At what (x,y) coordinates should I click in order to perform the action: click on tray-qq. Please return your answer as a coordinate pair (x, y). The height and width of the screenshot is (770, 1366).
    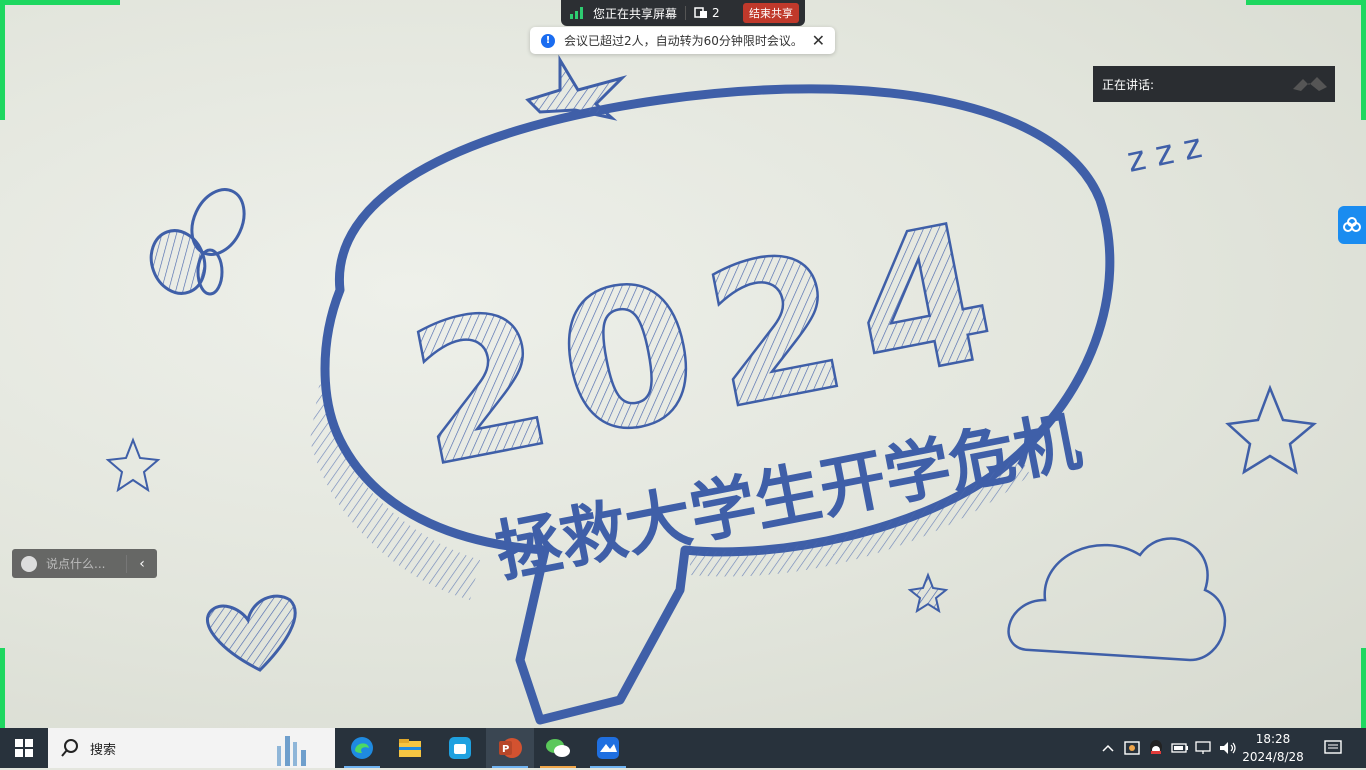
    Looking at the image, I should click on (1156, 748).